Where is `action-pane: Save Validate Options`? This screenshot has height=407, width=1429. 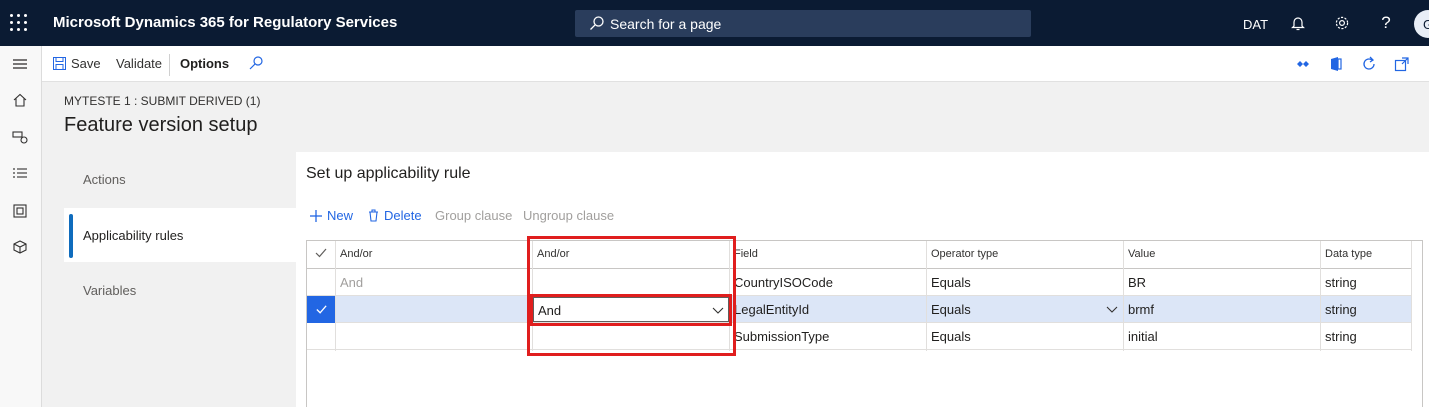 action-pane: Save Validate Options is located at coordinates (735, 64).